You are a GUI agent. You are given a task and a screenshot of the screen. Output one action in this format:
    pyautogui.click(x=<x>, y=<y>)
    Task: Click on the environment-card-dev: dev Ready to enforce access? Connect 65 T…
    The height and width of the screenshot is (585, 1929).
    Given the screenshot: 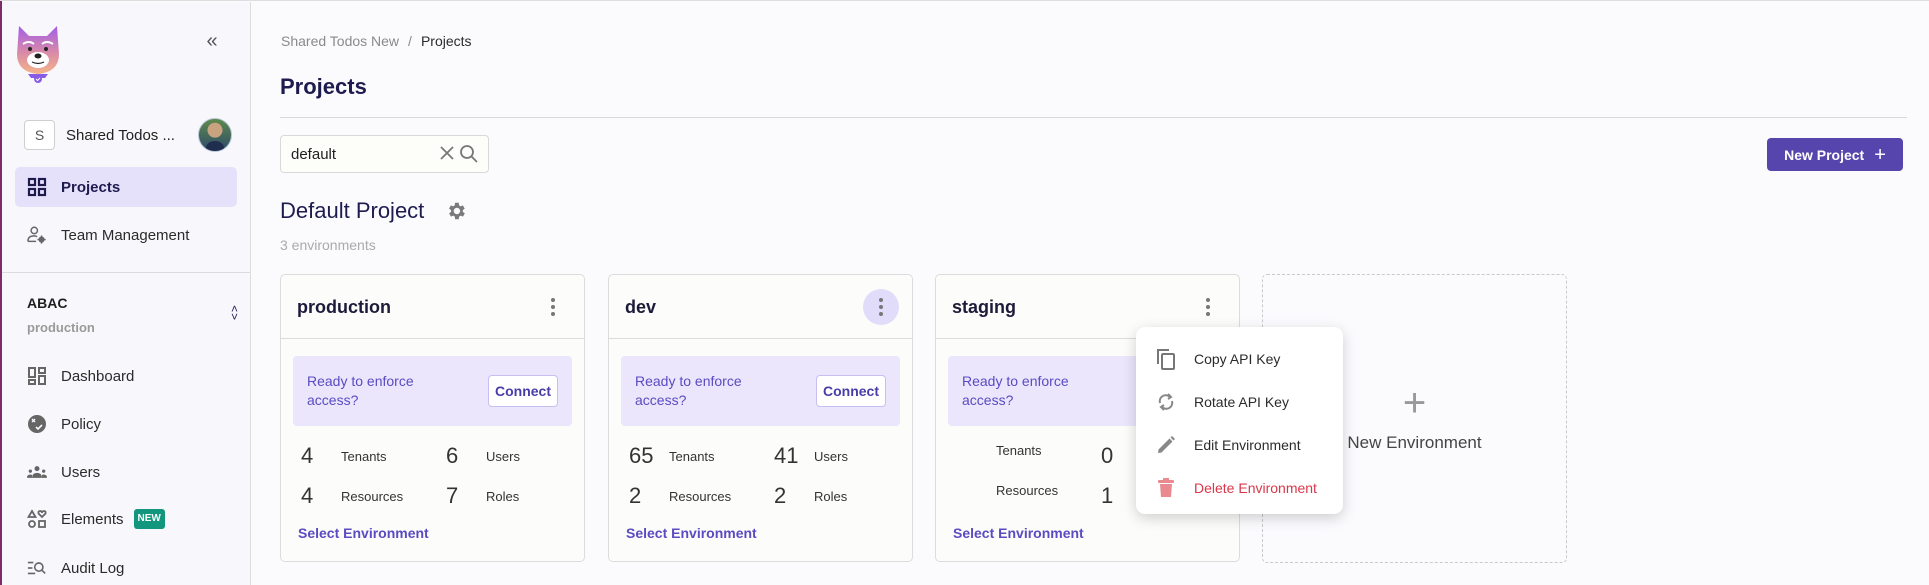 What is the action you would take?
    pyautogui.click(x=760, y=418)
    